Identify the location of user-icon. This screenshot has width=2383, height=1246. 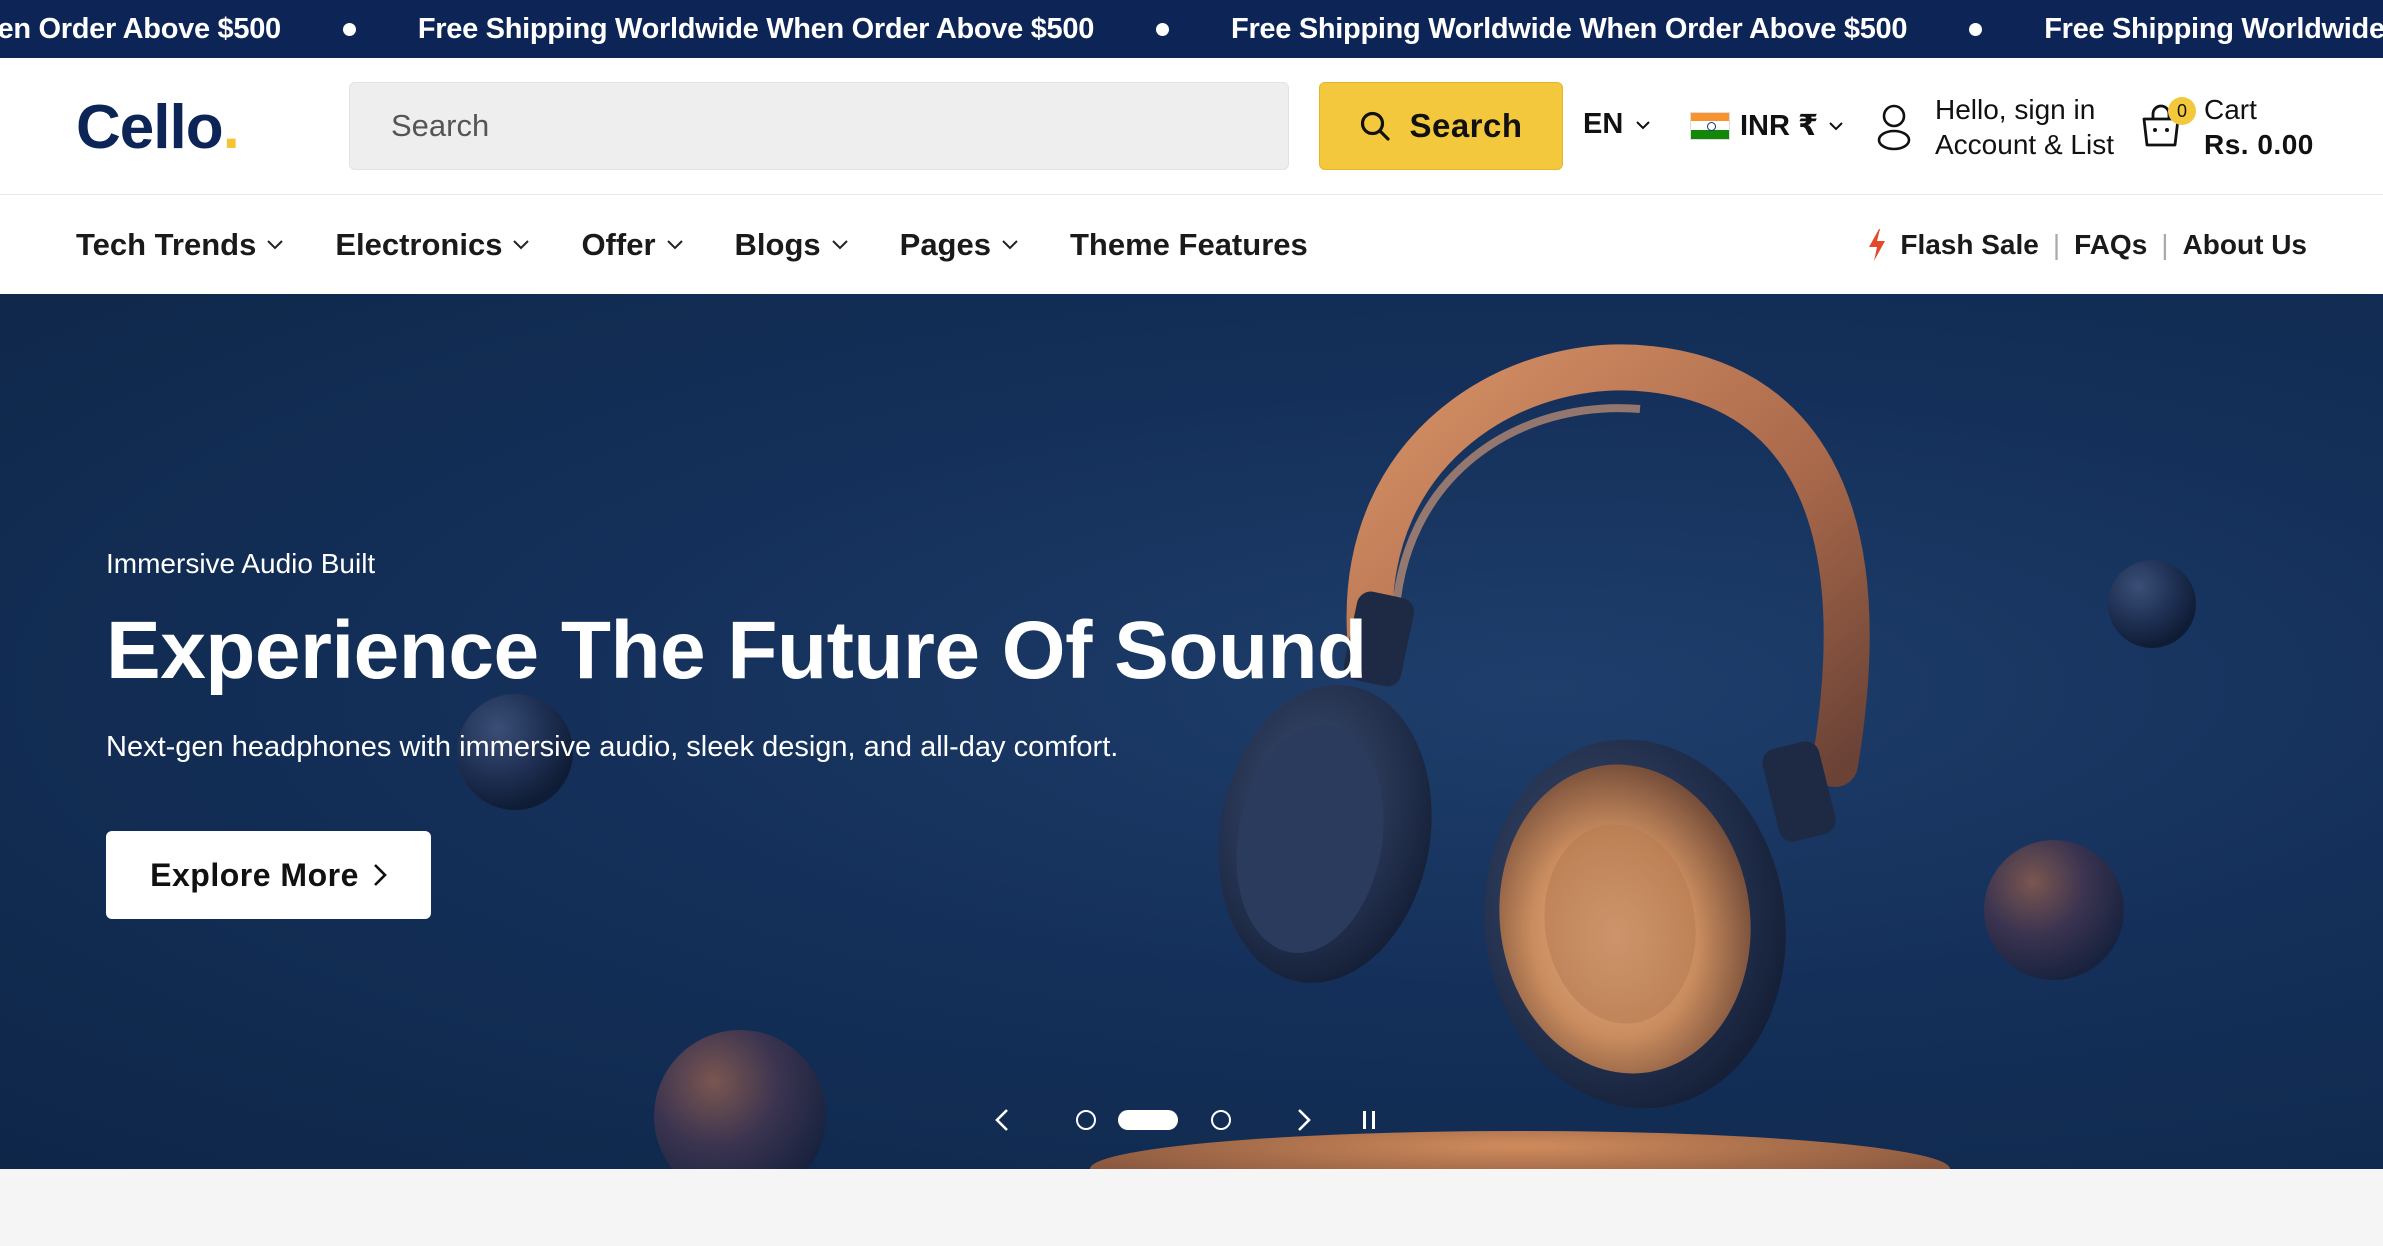
(1894, 127).